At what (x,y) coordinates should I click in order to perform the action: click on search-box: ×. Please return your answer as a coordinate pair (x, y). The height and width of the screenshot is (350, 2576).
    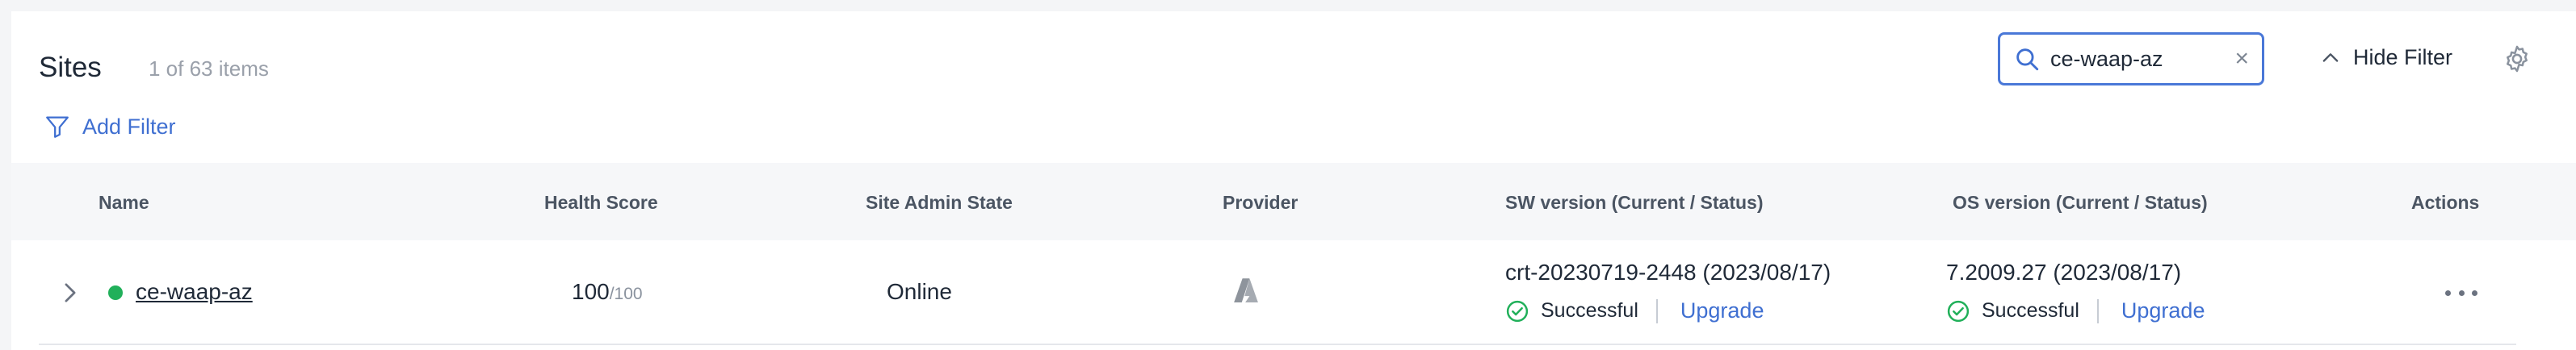
    Looking at the image, I should click on (2131, 58).